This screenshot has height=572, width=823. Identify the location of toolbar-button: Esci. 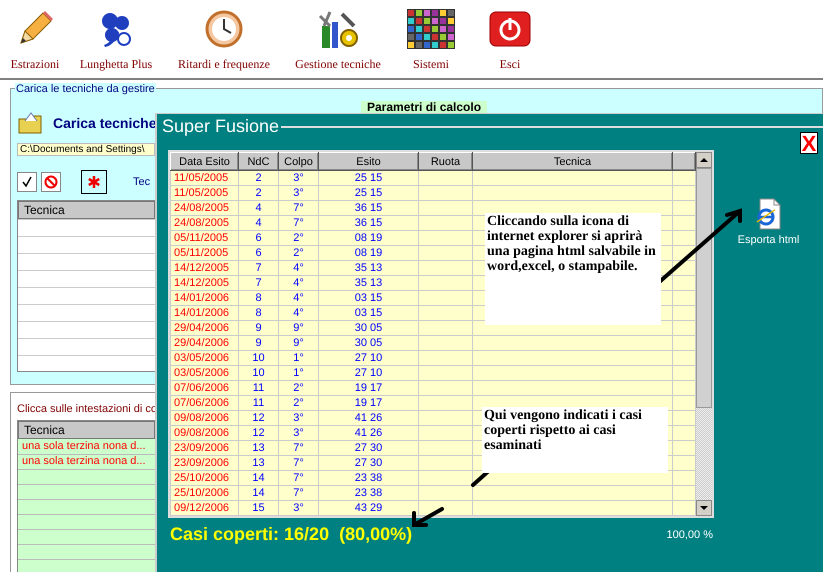
(510, 36).